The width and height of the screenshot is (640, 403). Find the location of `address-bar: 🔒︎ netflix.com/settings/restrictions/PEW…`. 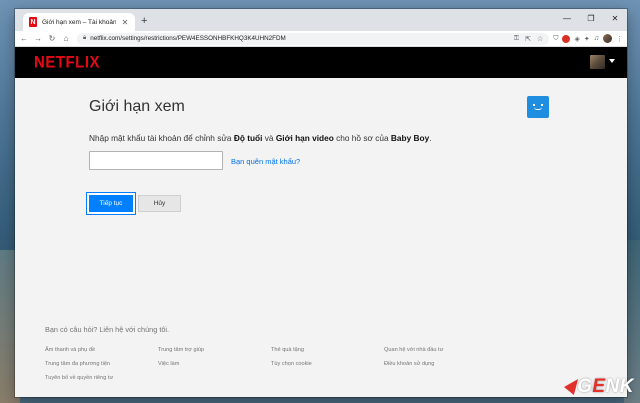

address-bar: 🔒︎ netflix.com/settings/restrictions/PEW… is located at coordinates (313, 38).